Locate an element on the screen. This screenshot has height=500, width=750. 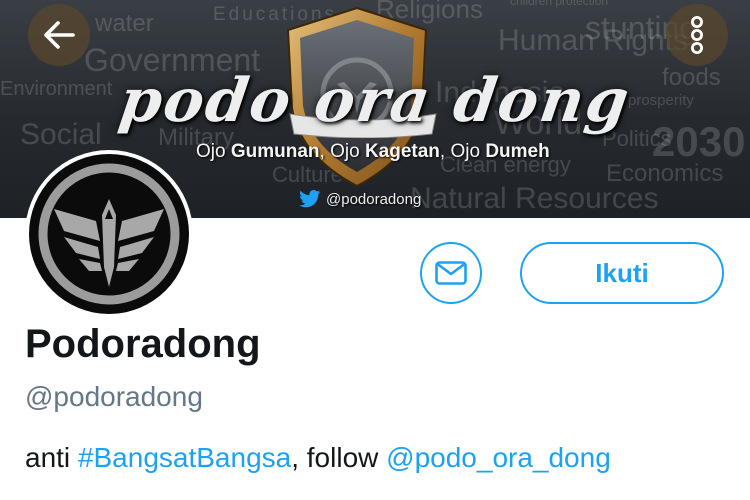
bio-hashtag-link: #BangsatBangsa is located at coordinates (184, 457).